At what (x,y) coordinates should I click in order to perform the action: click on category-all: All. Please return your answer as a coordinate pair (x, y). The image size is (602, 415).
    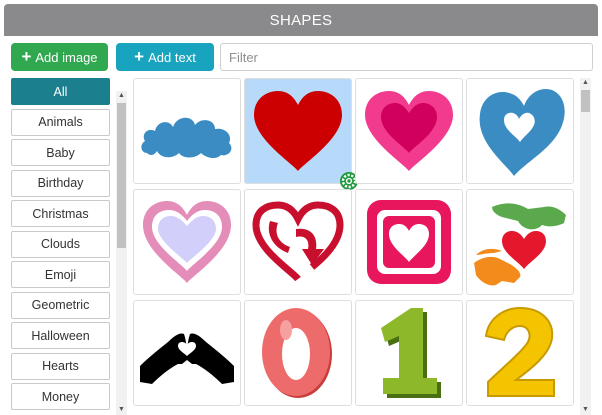
    Looking at the image, I should click on (60, 91).